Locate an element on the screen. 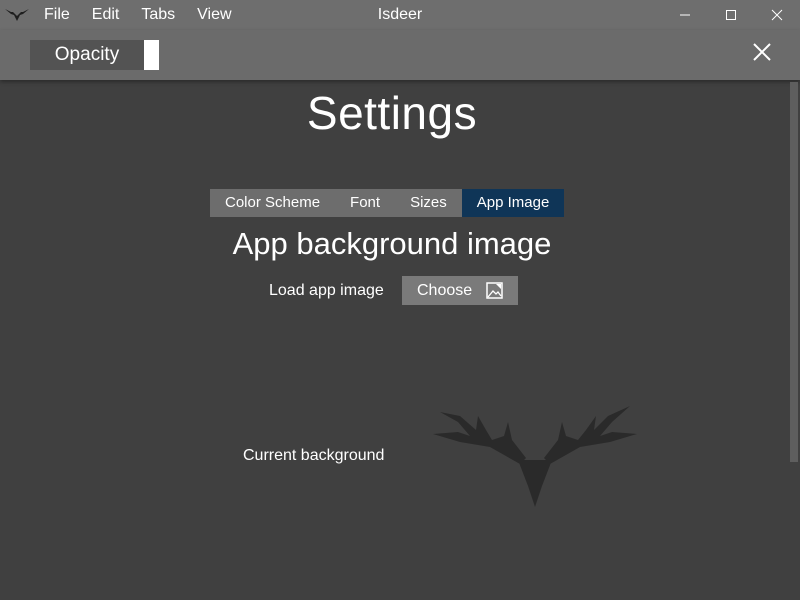 The image size is (800, 600). menu-bar: File Edit Tabs View is located at coordinates (149, 15).